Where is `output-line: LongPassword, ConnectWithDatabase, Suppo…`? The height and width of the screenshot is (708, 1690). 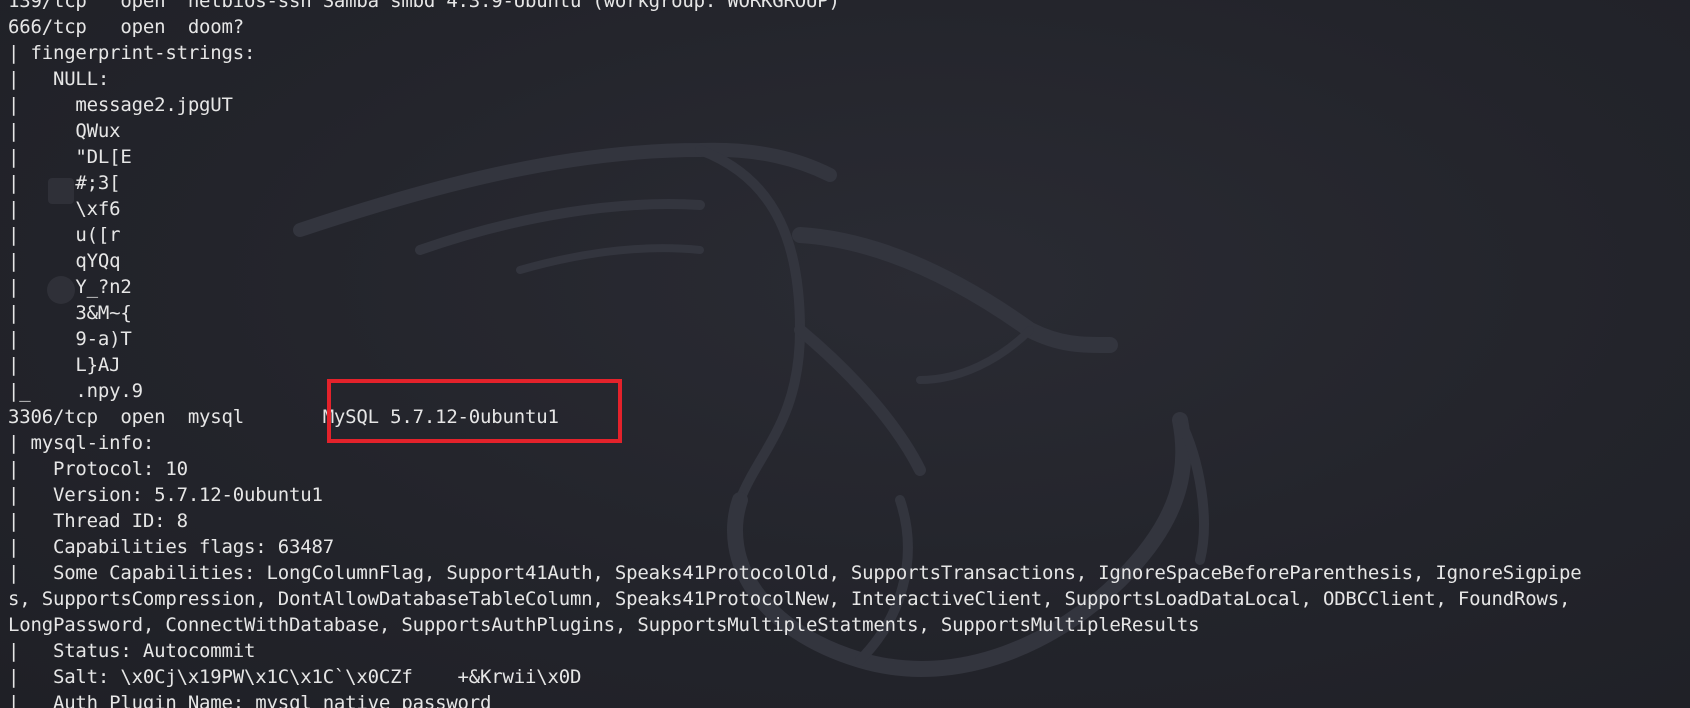
output-line: LongPassword, ConnectWithDatabase, Suppo… is located at coordinates (604, 625).